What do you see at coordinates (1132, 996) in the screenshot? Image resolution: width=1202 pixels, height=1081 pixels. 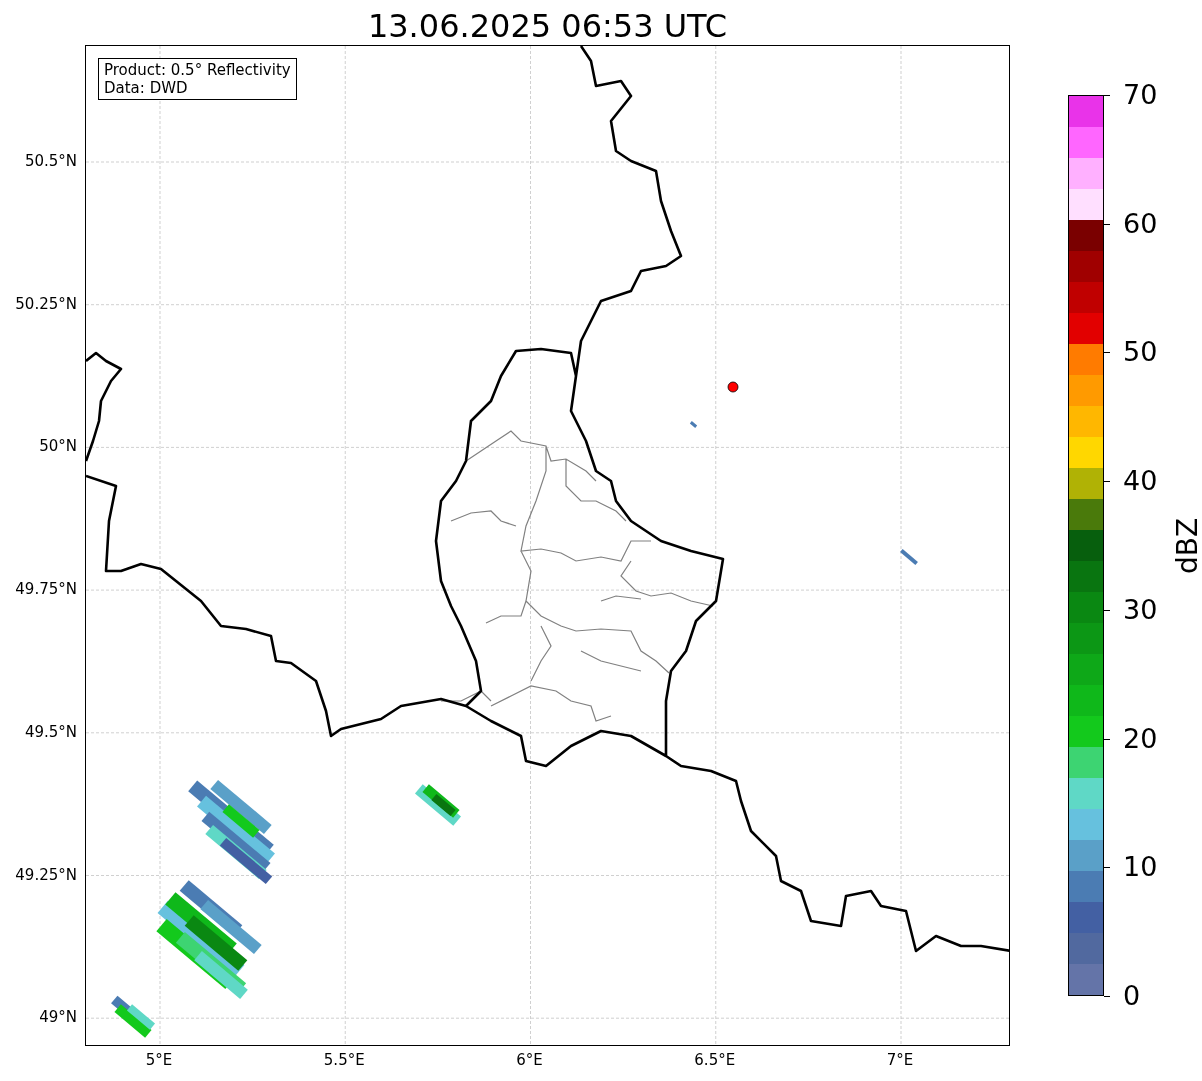 I see `colorbar-tick-label: 0` at bounding box center [1132, 996].